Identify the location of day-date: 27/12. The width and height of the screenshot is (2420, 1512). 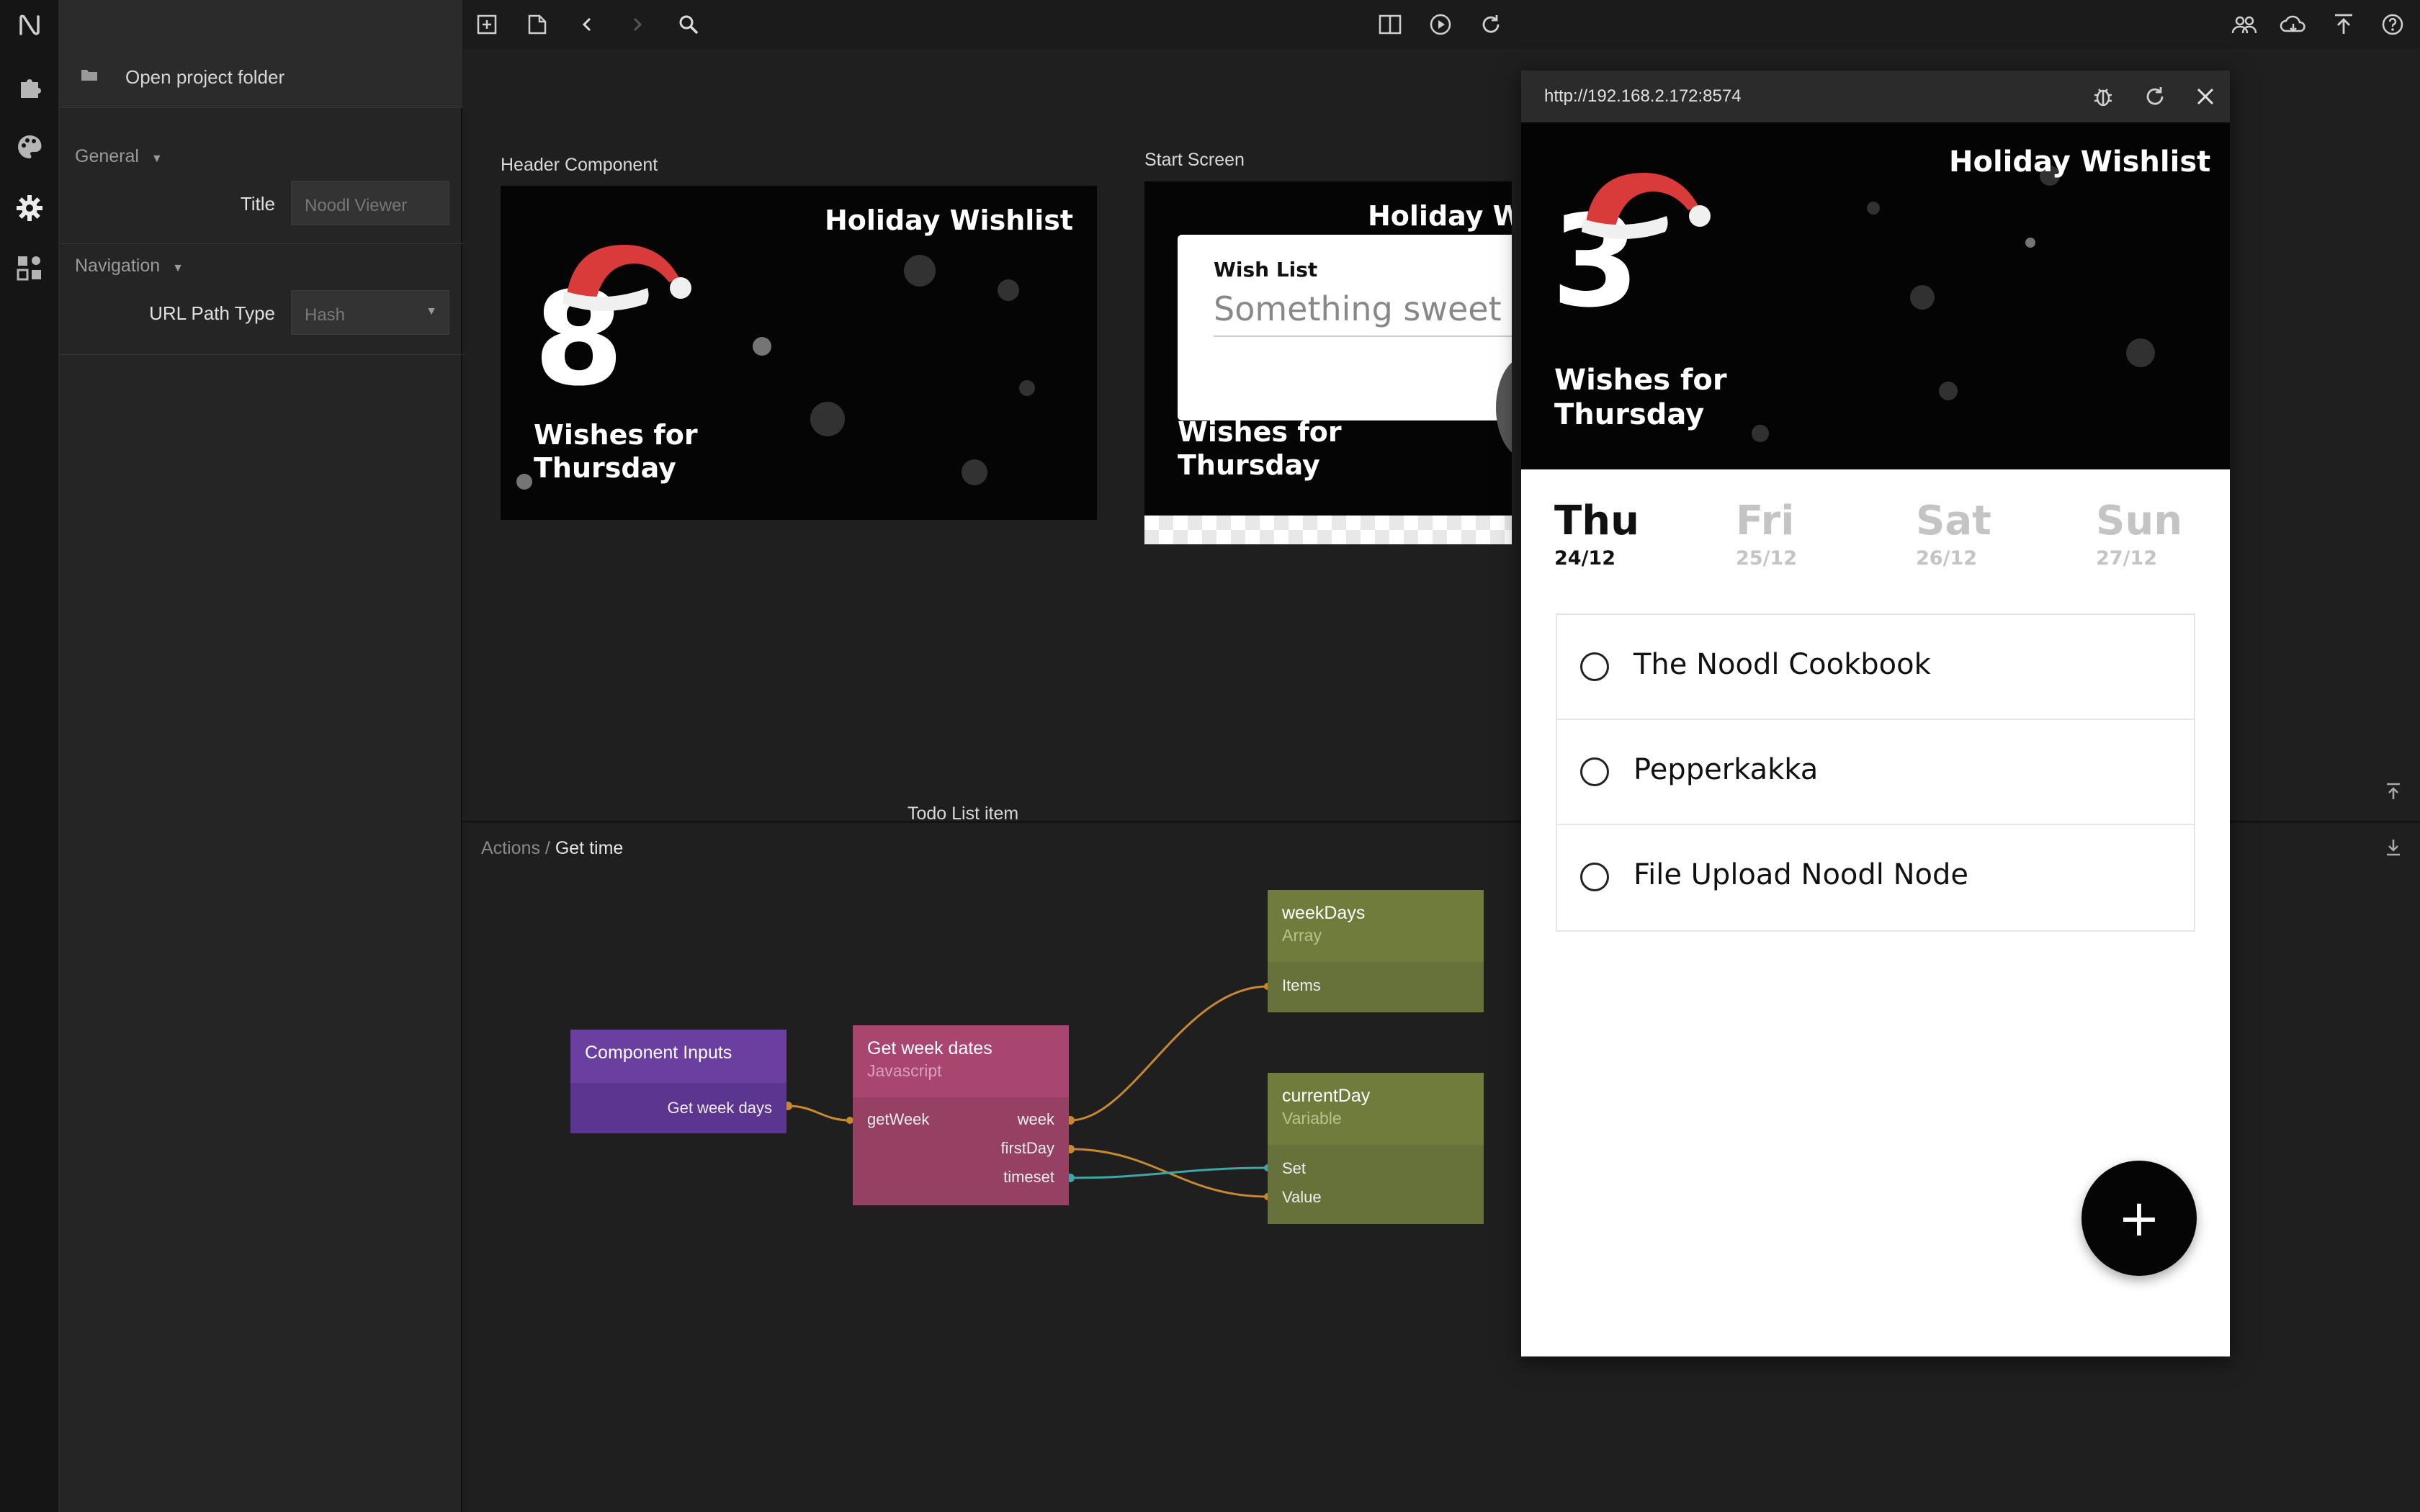
(2127, 558).